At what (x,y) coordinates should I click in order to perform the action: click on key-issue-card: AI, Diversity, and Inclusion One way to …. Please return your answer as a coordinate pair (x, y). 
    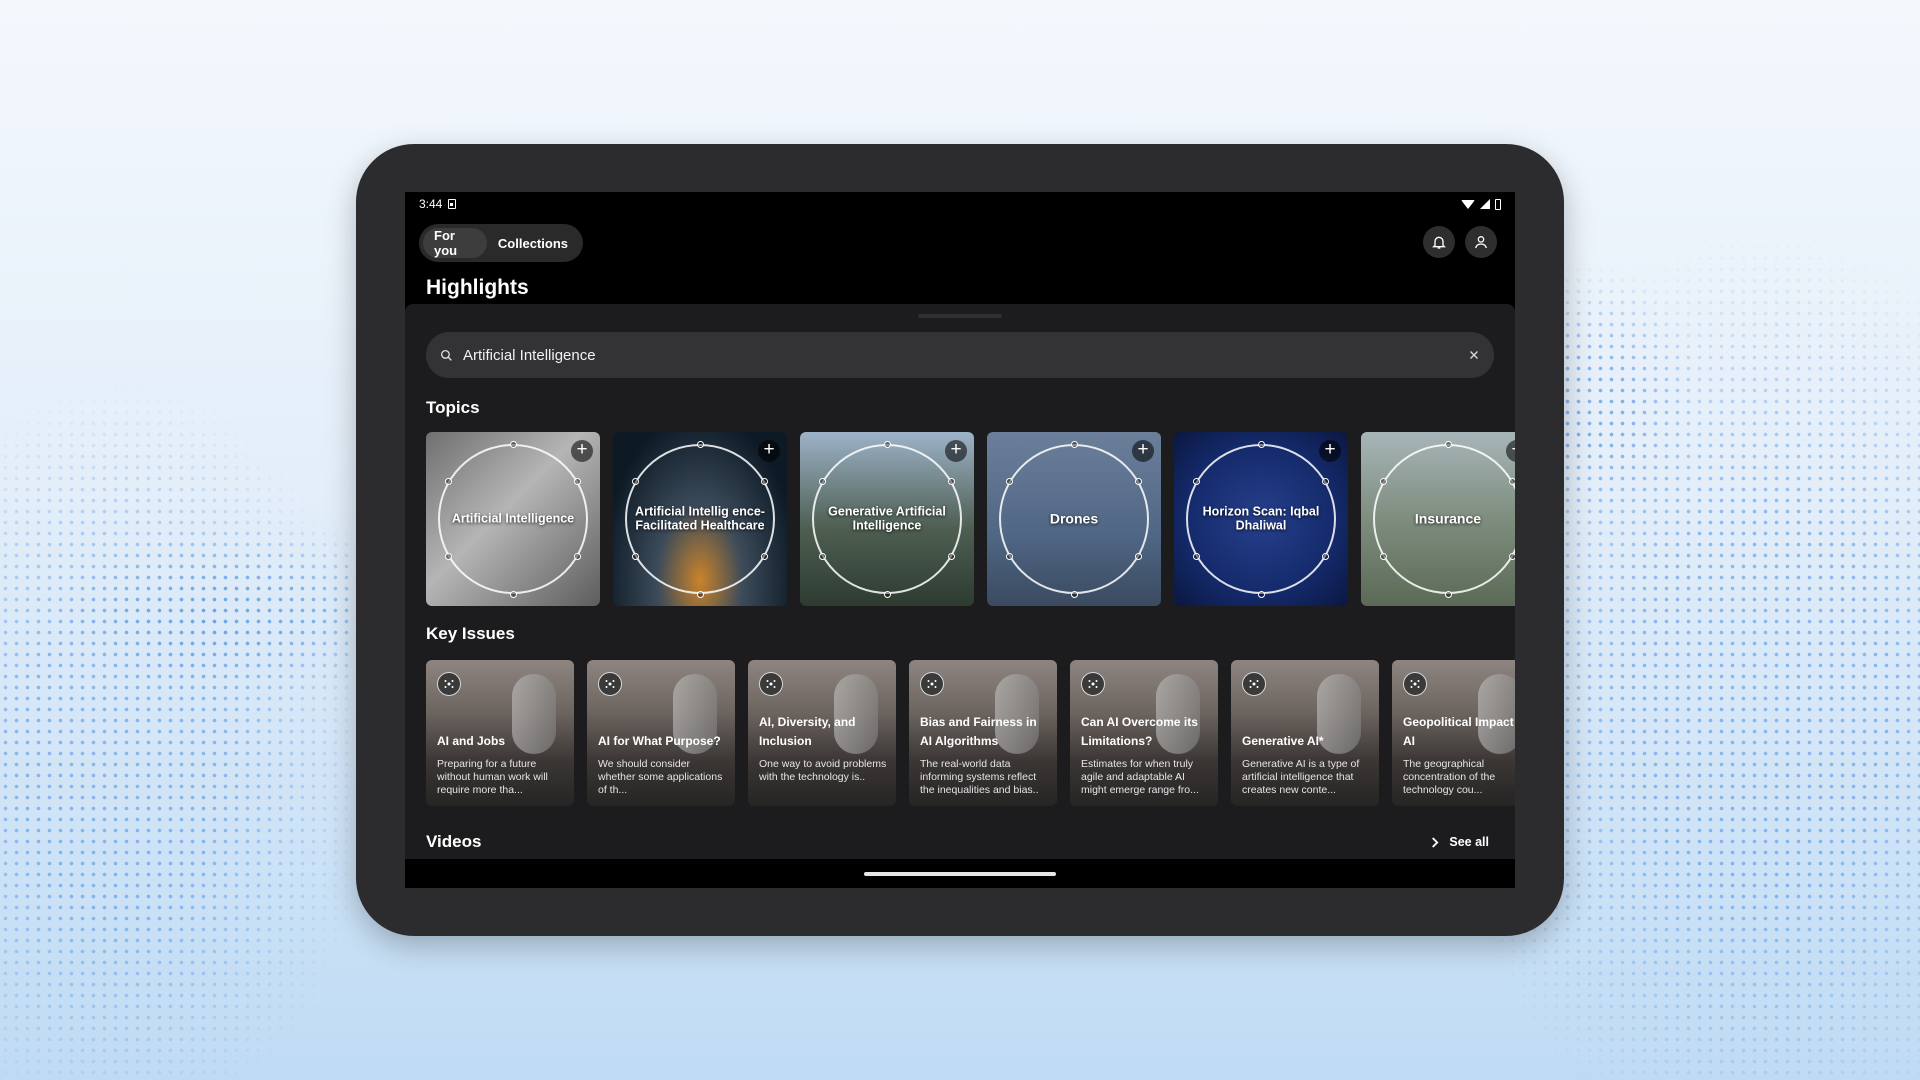
    Looking at the image, I should click on (822, 733).